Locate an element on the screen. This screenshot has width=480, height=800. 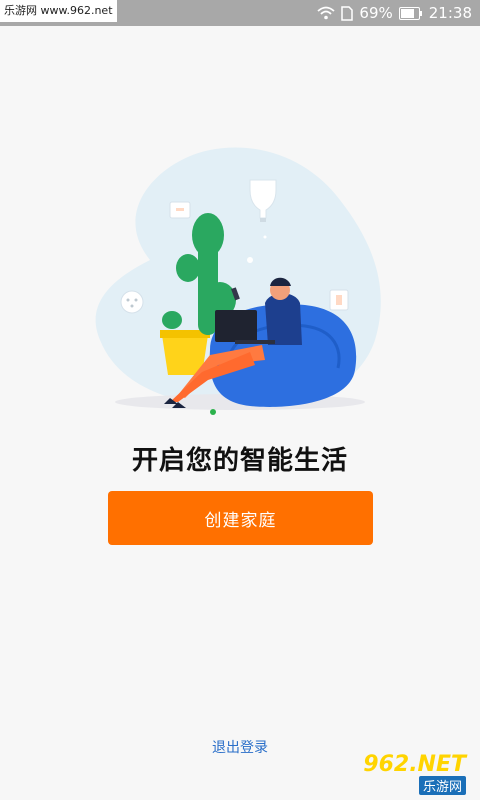
battery-percent: 69% is located at coordinates (376, 13).